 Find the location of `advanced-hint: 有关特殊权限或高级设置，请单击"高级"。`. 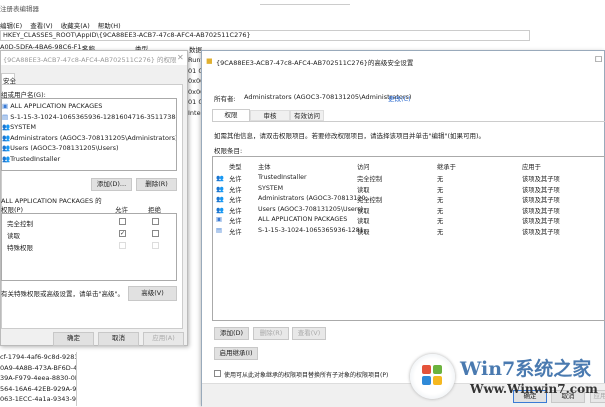

advanced-hint: 有关特殊权限或高级设置，请单击"高级"。 is located at coordinates (62, 294).